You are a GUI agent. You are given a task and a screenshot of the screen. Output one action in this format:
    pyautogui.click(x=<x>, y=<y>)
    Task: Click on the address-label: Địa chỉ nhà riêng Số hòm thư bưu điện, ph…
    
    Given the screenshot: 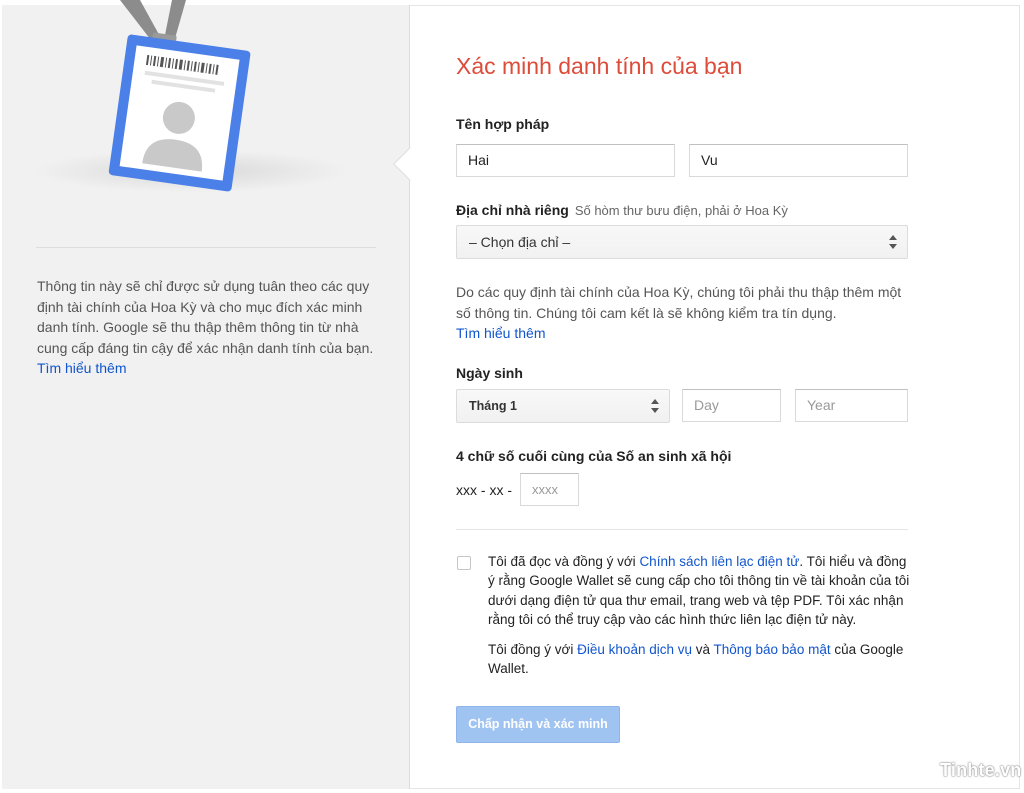 What is the action you would take?
    pyautogui.click(x=622, y=210)
    